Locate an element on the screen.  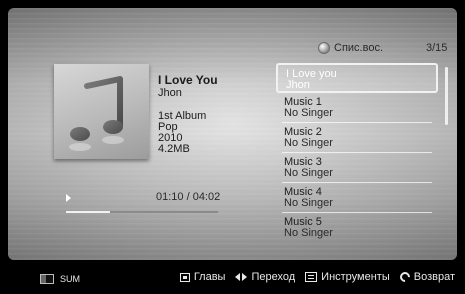
return-icon is located at coordinates (404, 277).